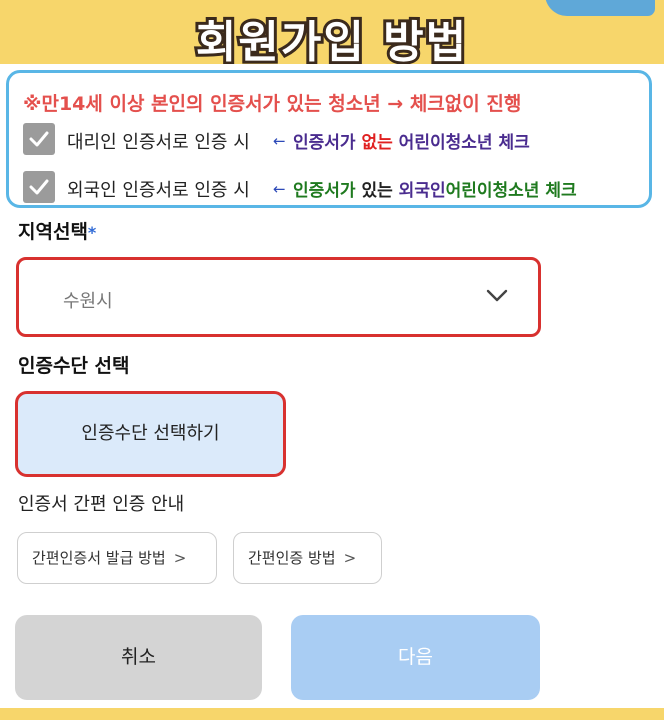 This screenshot has width=664, height=720. What do you see at coordinates (511, 191) in the screenshot?
I see `foreigner-note-part: 어린이청소년 체크` at bounding box center [511, 191].